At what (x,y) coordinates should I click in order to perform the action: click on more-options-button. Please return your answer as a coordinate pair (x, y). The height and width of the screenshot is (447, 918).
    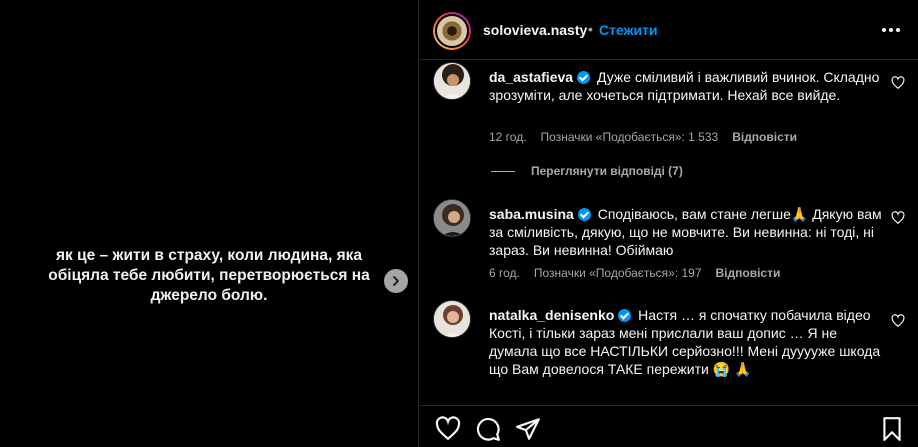
    Looking at the image, I should click on (891, 30).